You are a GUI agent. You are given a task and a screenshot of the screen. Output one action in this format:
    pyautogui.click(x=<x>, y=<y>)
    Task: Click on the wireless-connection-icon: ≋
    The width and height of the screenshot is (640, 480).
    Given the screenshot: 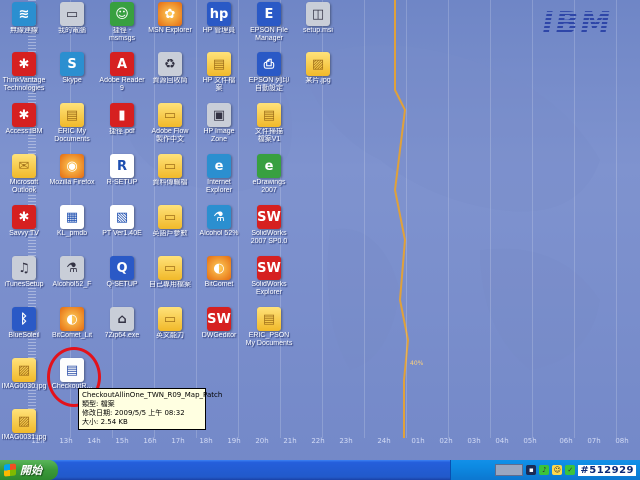 What is the action you would take?
    pyautogui.click(x=24, y=14)
    